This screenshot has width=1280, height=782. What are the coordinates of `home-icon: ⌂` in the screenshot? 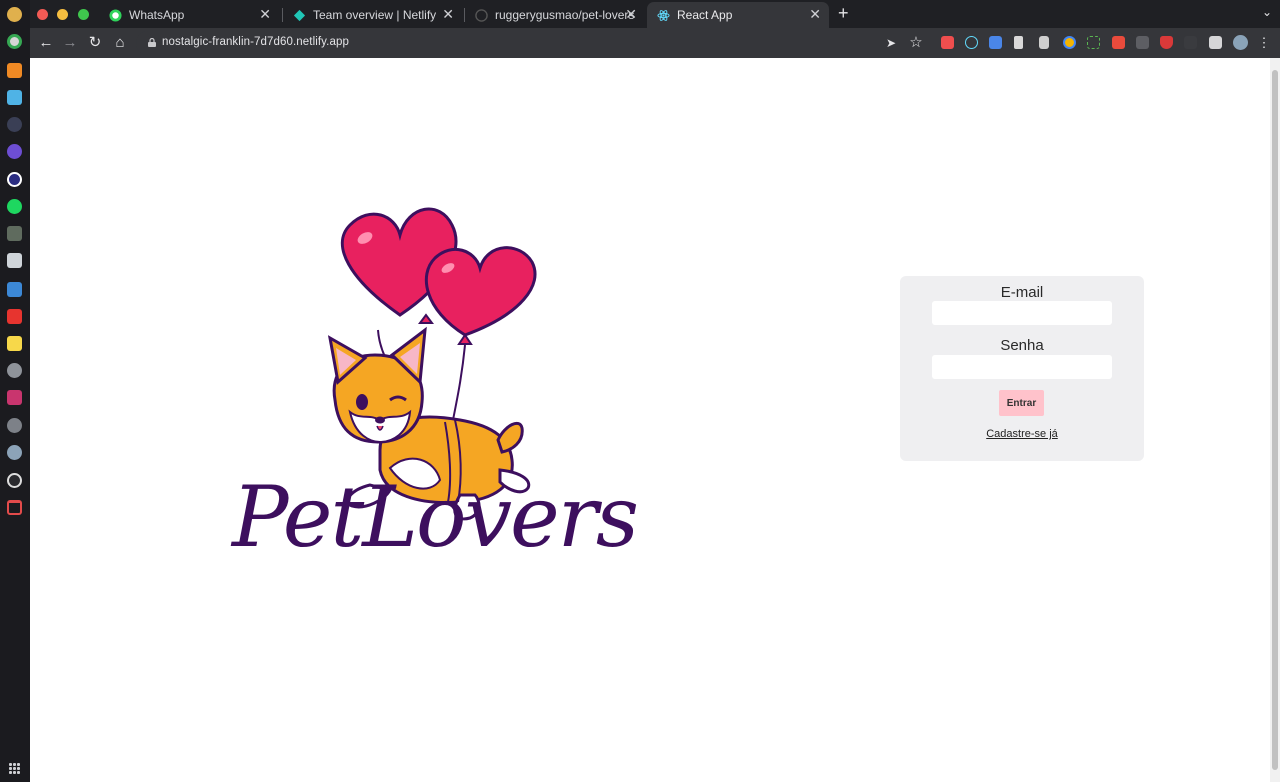 It's located at (120, 43).